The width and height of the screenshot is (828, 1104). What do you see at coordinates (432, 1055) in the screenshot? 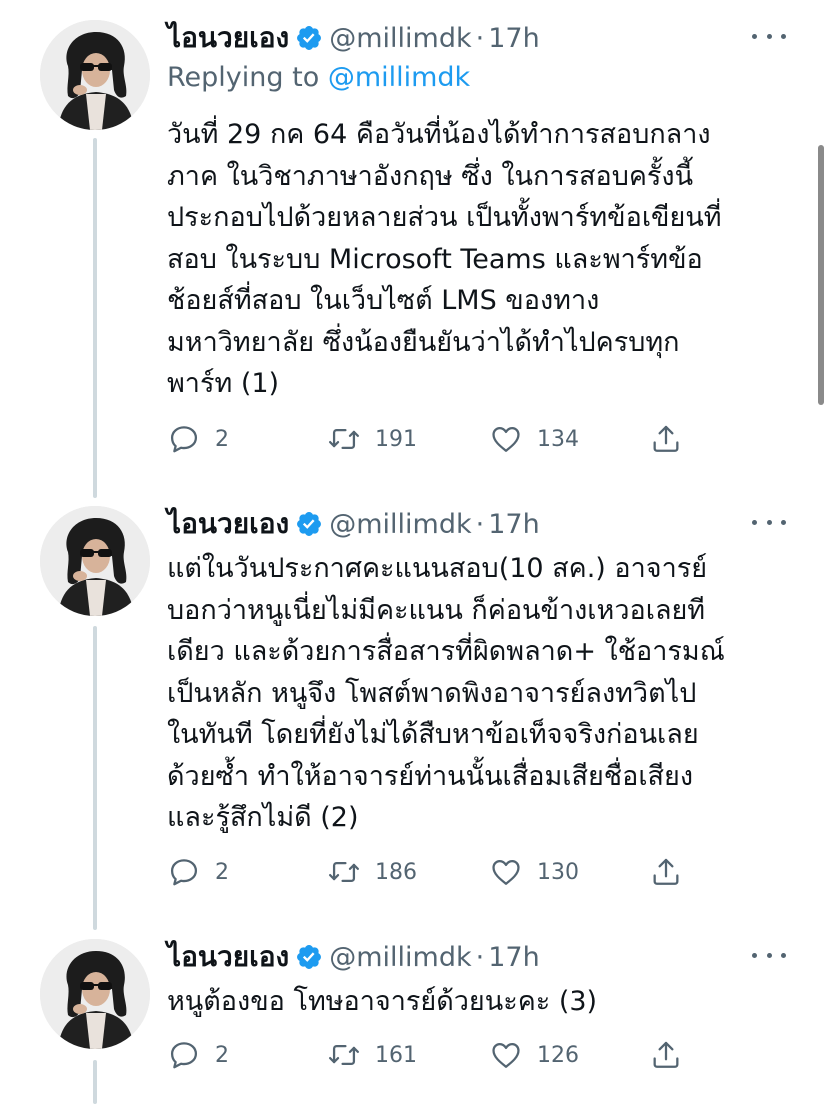
I see `tweet-actions: 2 161 126` at bounding box center [432, 1055].